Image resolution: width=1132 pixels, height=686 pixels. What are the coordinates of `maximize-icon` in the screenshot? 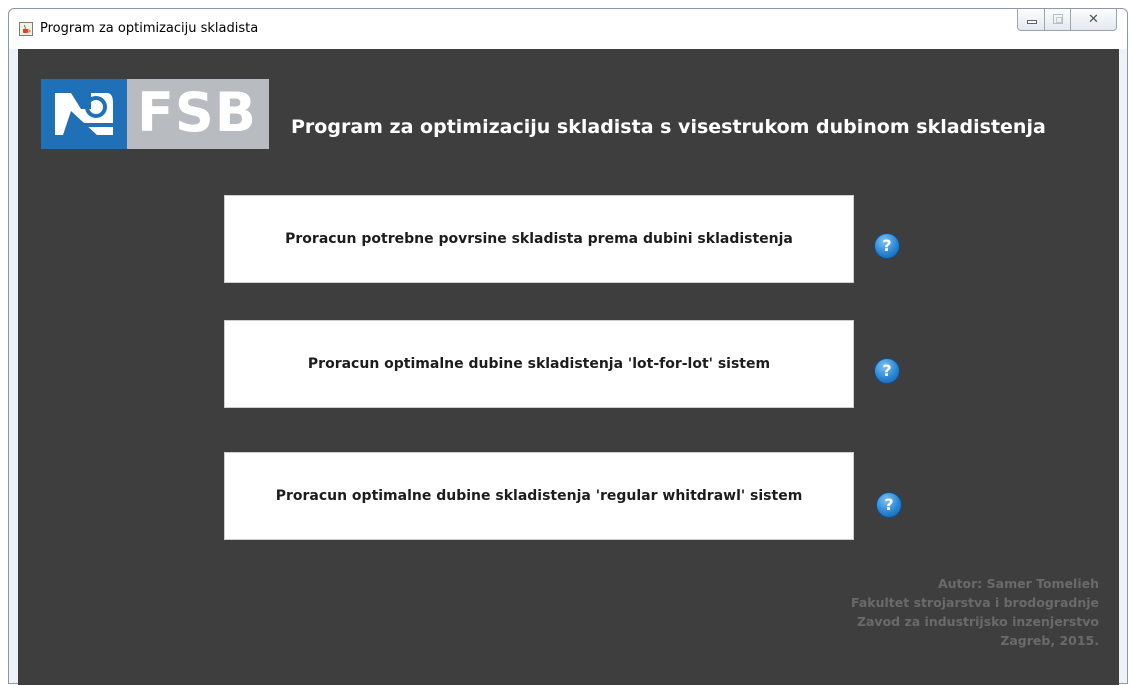 It's located at (1058, 19).